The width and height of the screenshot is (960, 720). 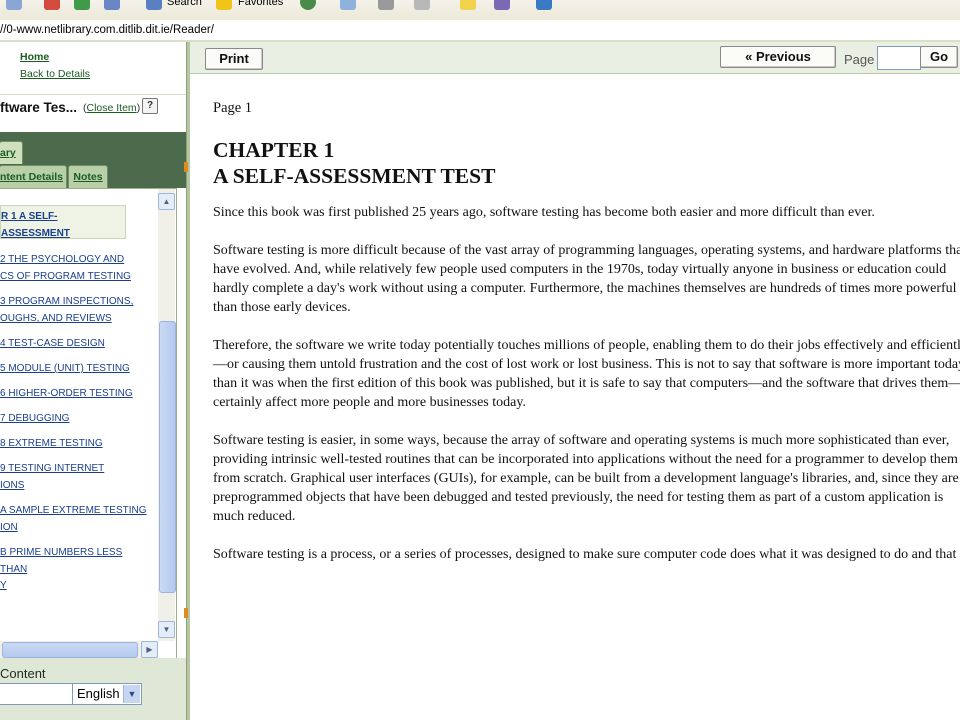 I want to click on content-search-label: Content, so click(x=23, y=673).